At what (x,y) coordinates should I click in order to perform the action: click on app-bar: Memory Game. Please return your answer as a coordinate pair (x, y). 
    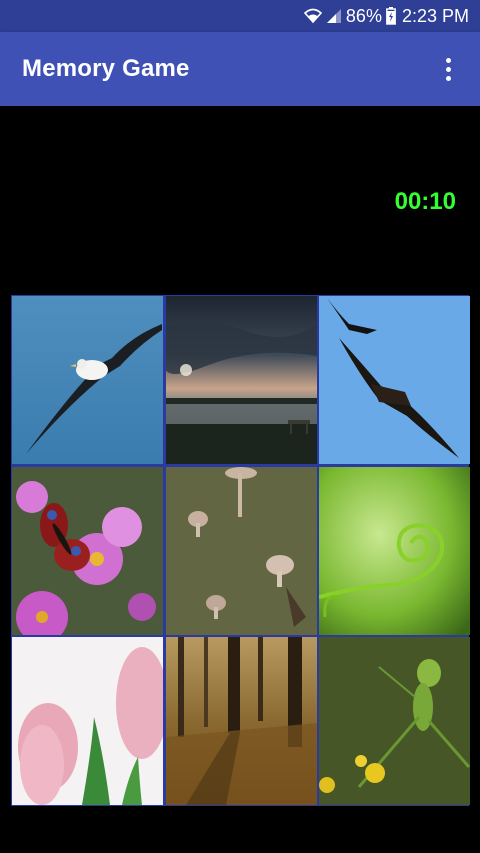
    Looking at the image, I should click on (240, 69).